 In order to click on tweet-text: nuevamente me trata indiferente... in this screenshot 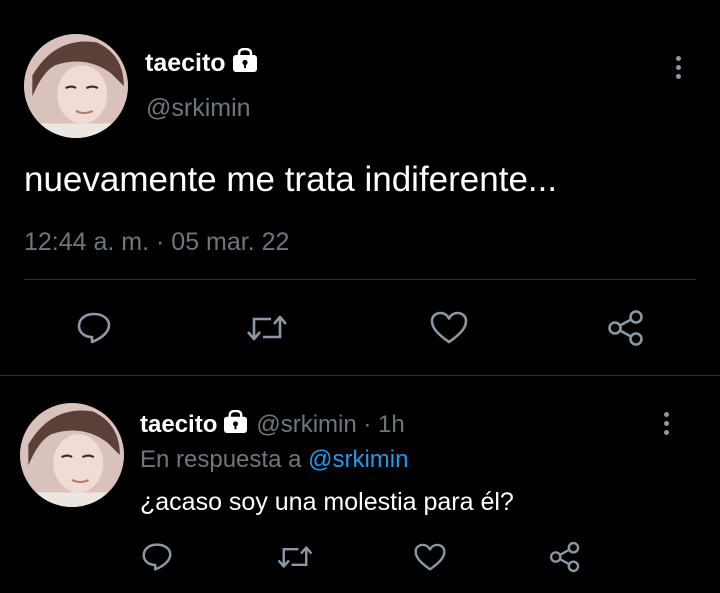, I will do `click(291, 179)`.